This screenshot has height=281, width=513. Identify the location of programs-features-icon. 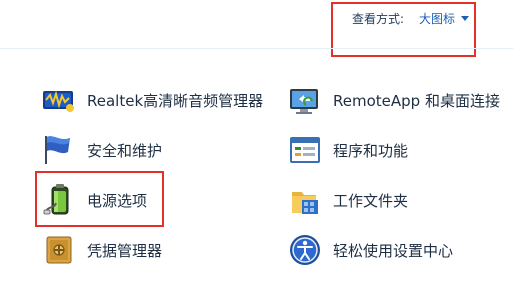
(305, 150).